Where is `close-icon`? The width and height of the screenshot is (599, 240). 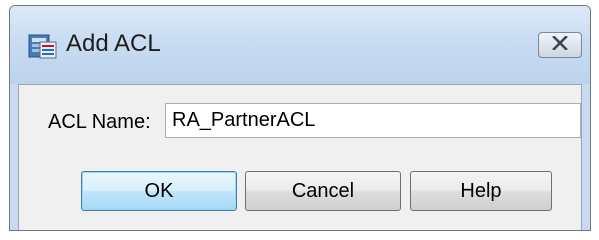
close-icon is located at coordinates (560, 44).